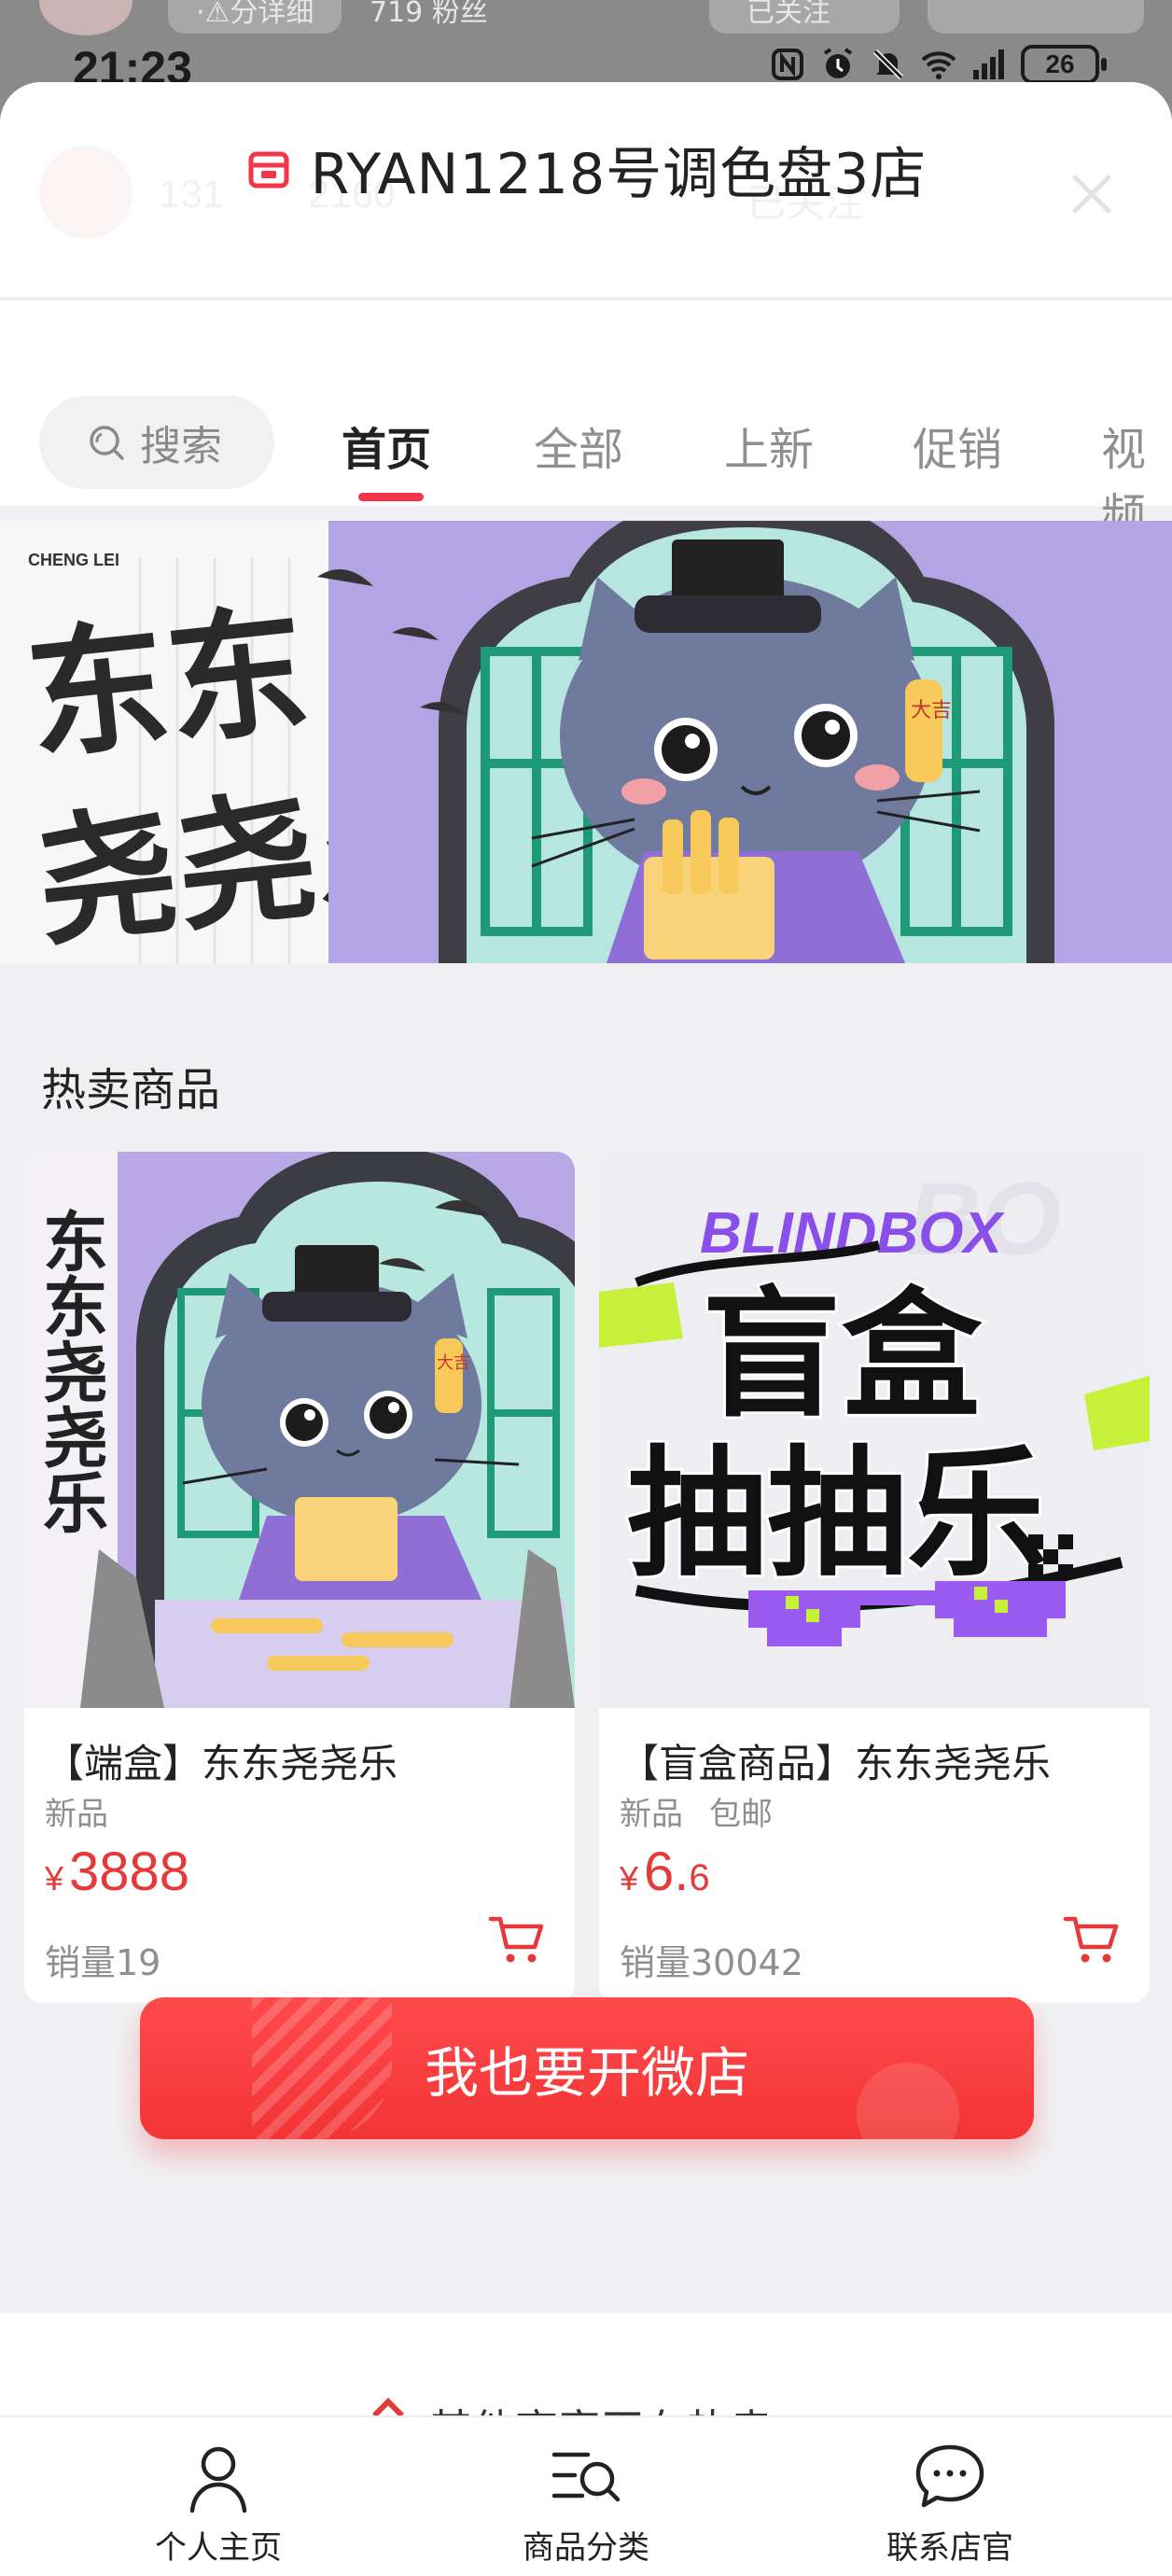 Image resolution: width=1172 pixels, height=2576 pixels. Describe the element at coordinates (1036, 17) in the screenshot. I see `background-close-pill` at that location.